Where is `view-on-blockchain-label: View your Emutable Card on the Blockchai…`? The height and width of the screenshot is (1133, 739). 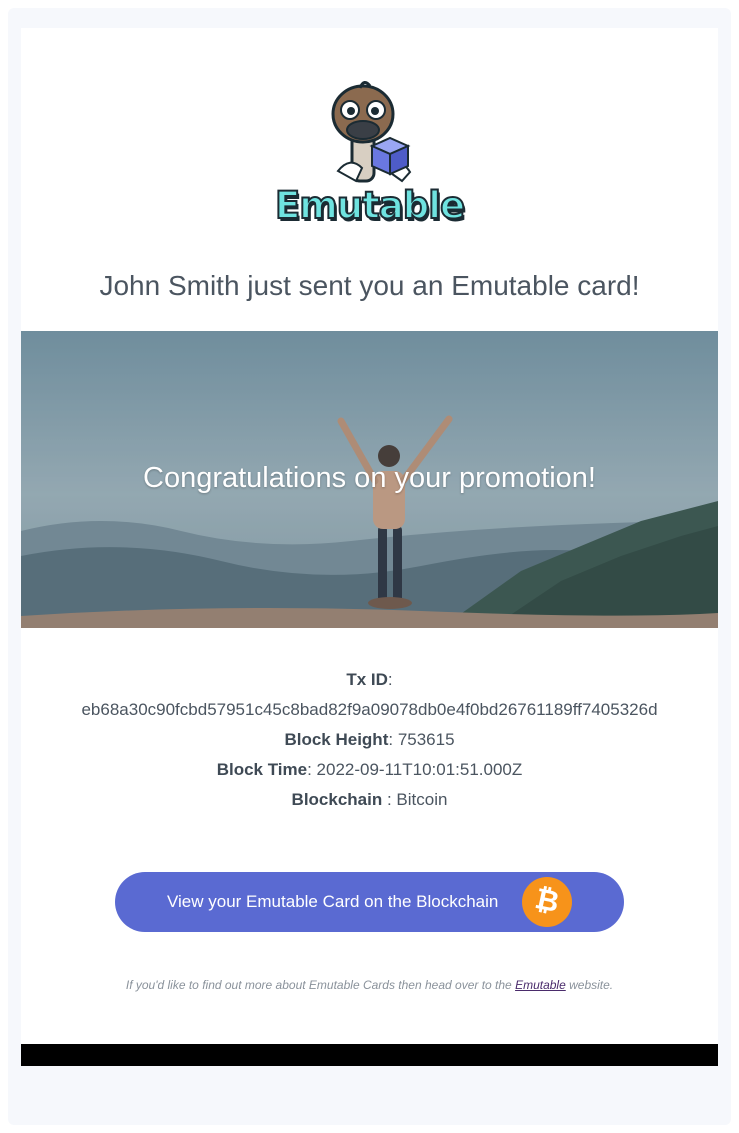
view-on-blockchain-label: View your Emutable Card on the Blockchai… is located at coordinates (333, 901).